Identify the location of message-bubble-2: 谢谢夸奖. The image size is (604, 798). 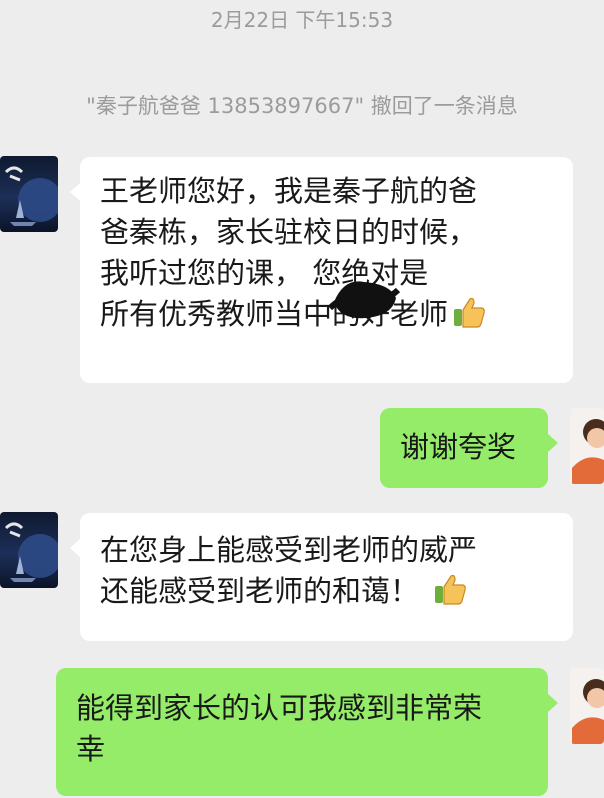
(469, 448).